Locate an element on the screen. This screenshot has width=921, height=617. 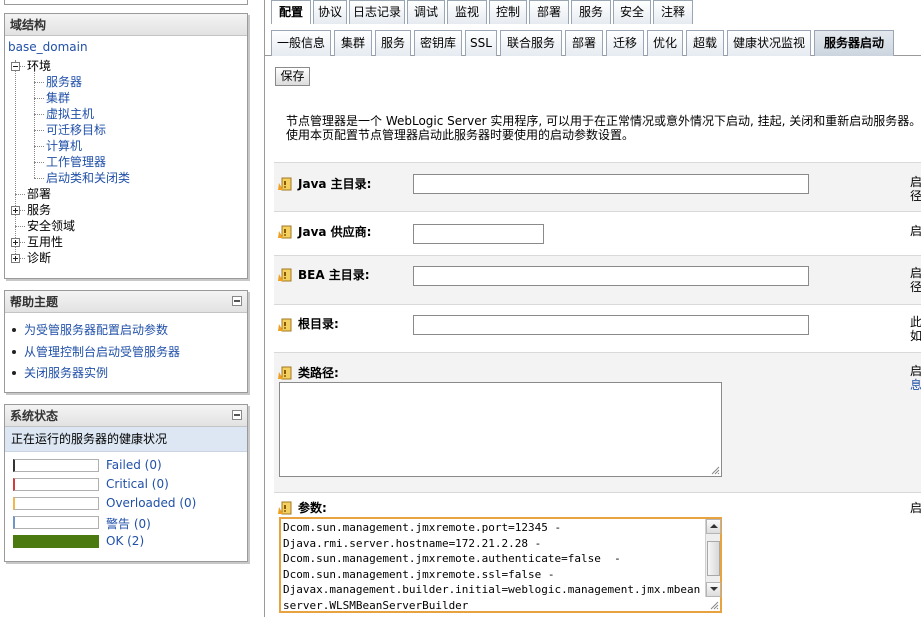
tree-root-base-domain: base_domain is located at coordinates (48, 47).